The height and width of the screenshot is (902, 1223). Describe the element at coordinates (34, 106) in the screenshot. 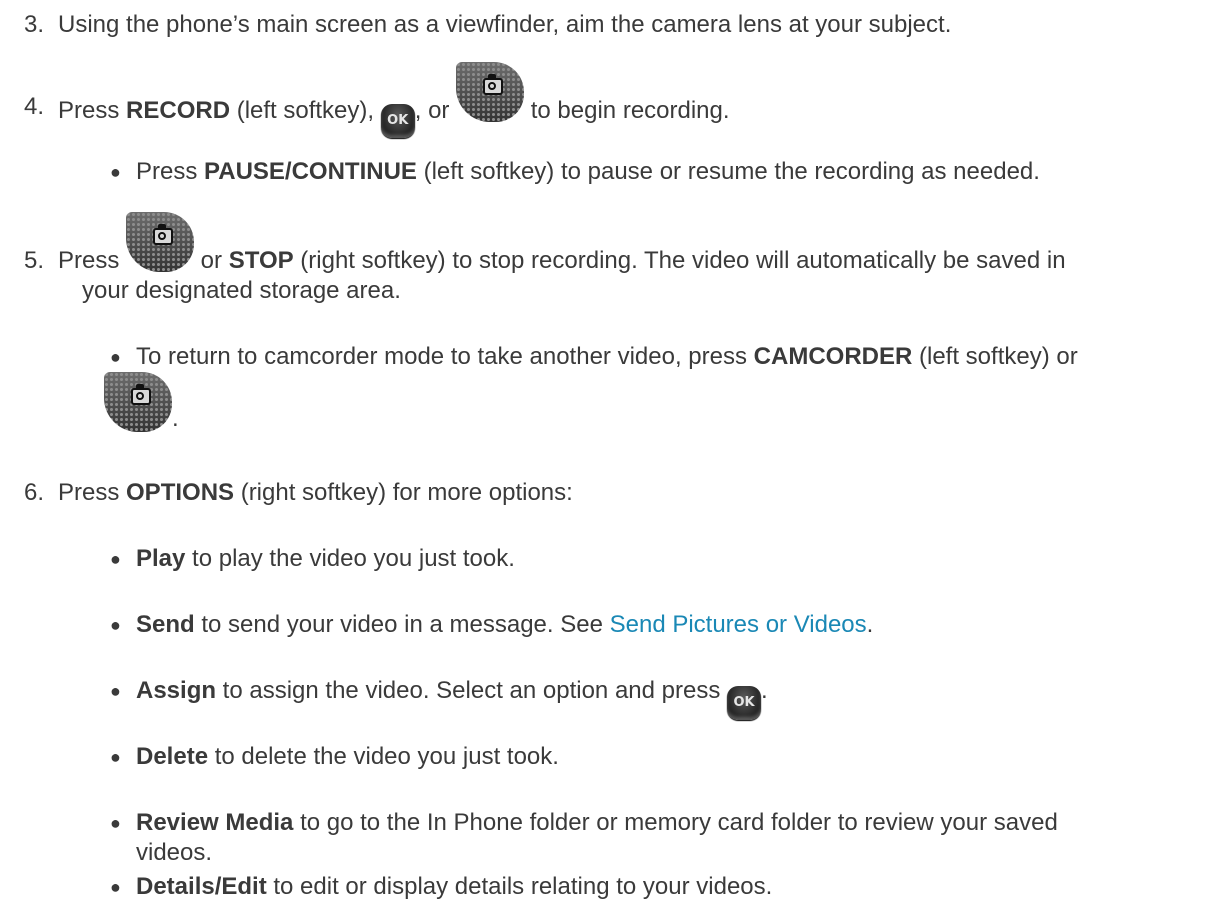

I see `step-number: 4.` at that location.